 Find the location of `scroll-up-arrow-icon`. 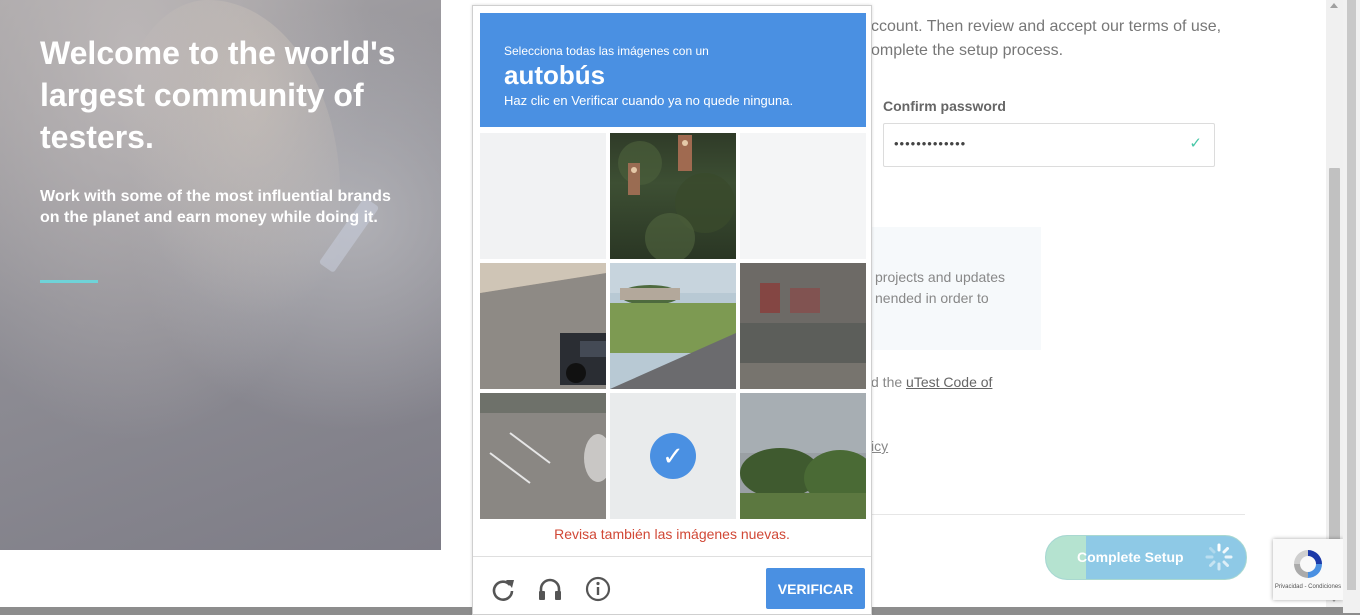

scroll-up-arrow-icon is located at coordinates (1334, 5).